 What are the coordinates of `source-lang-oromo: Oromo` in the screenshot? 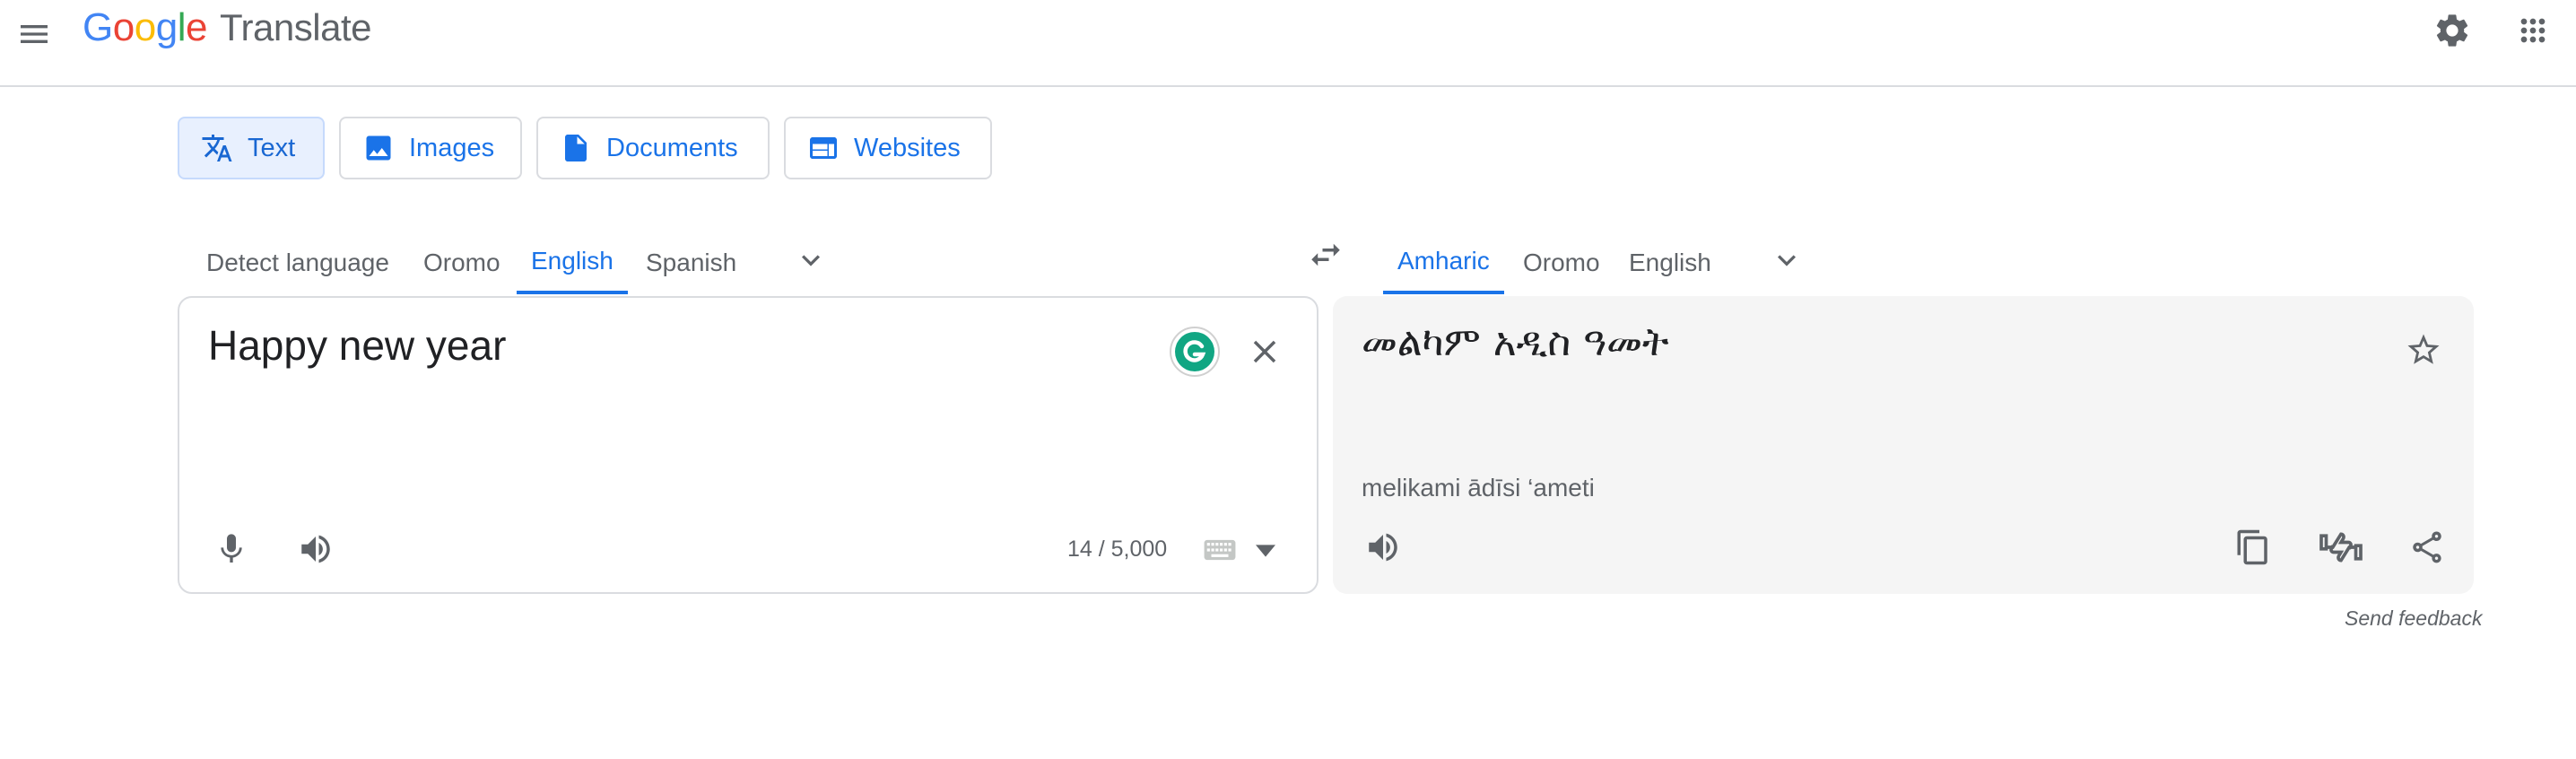 It's located at (462, 262).